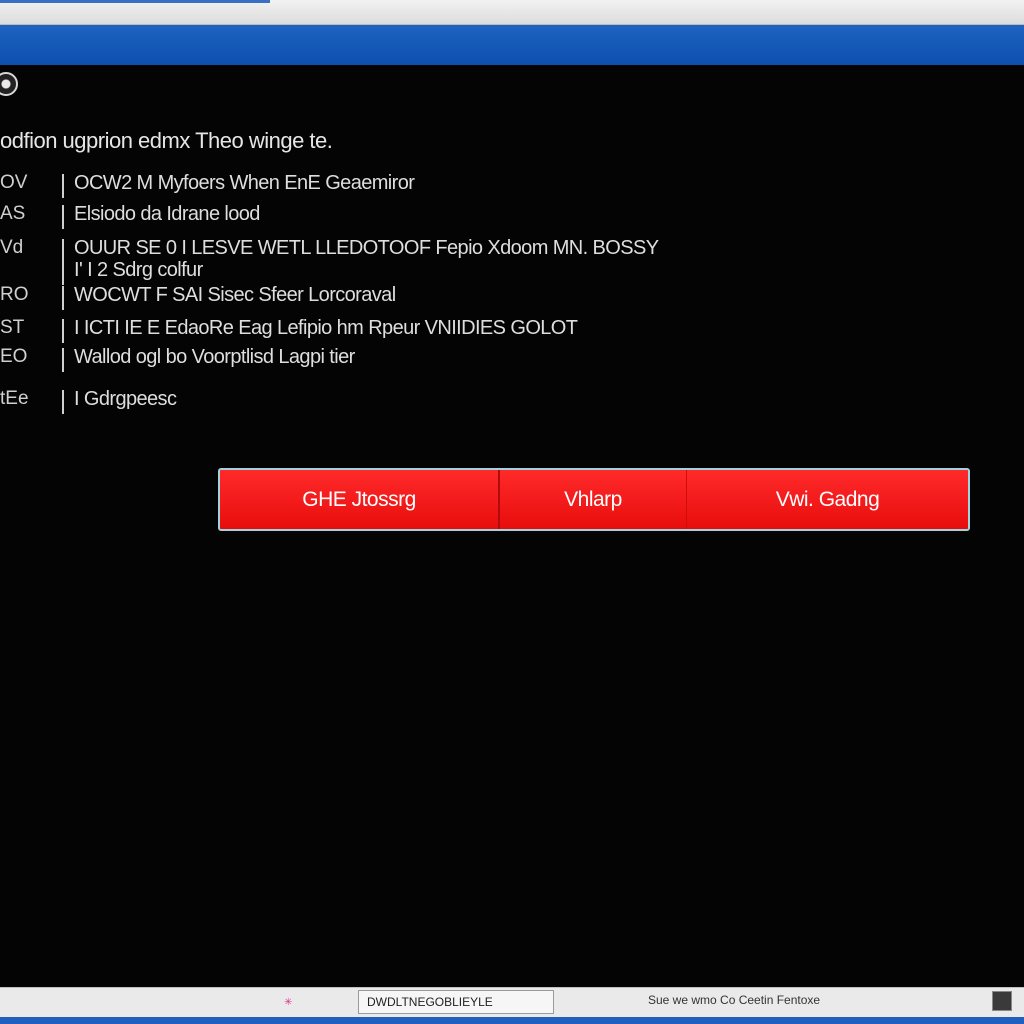  I want to click on action-button-2: Vhlarp, so click(593, 499).